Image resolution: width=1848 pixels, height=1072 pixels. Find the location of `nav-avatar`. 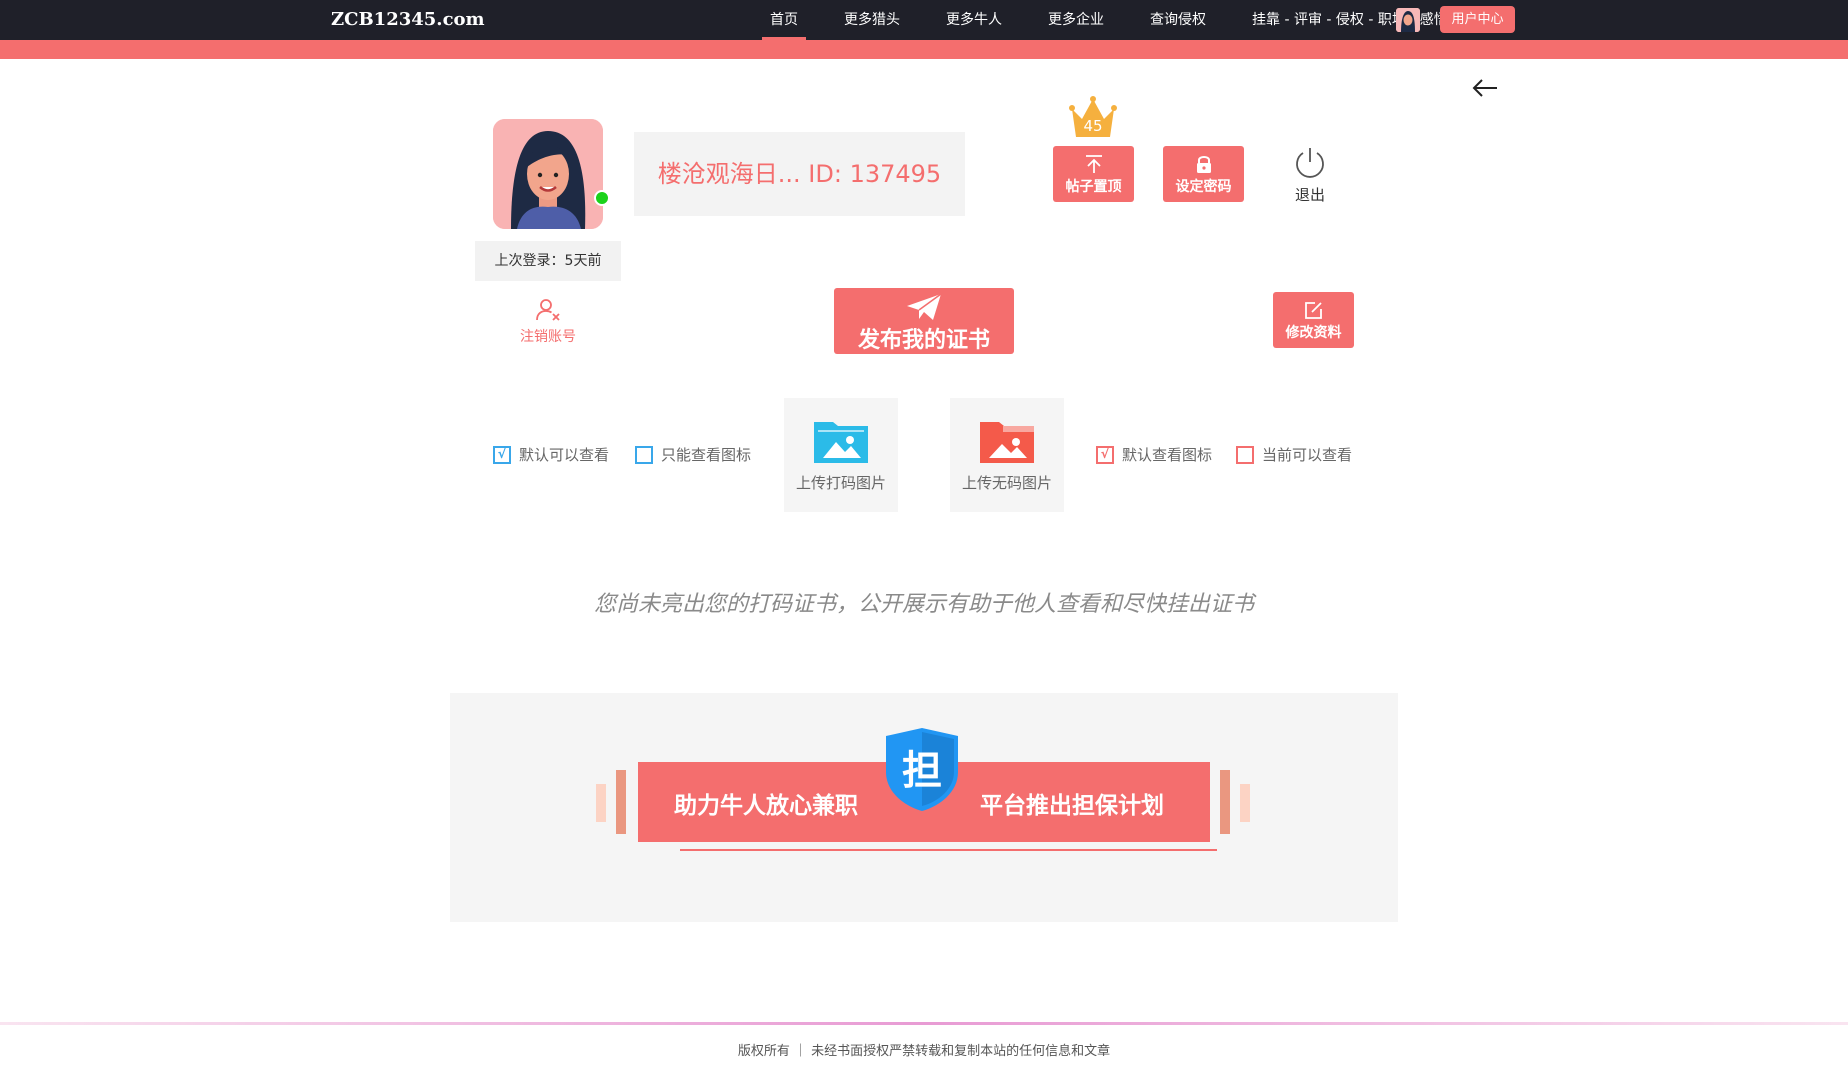

nav-avatar is located at coordinates (1408, 20).